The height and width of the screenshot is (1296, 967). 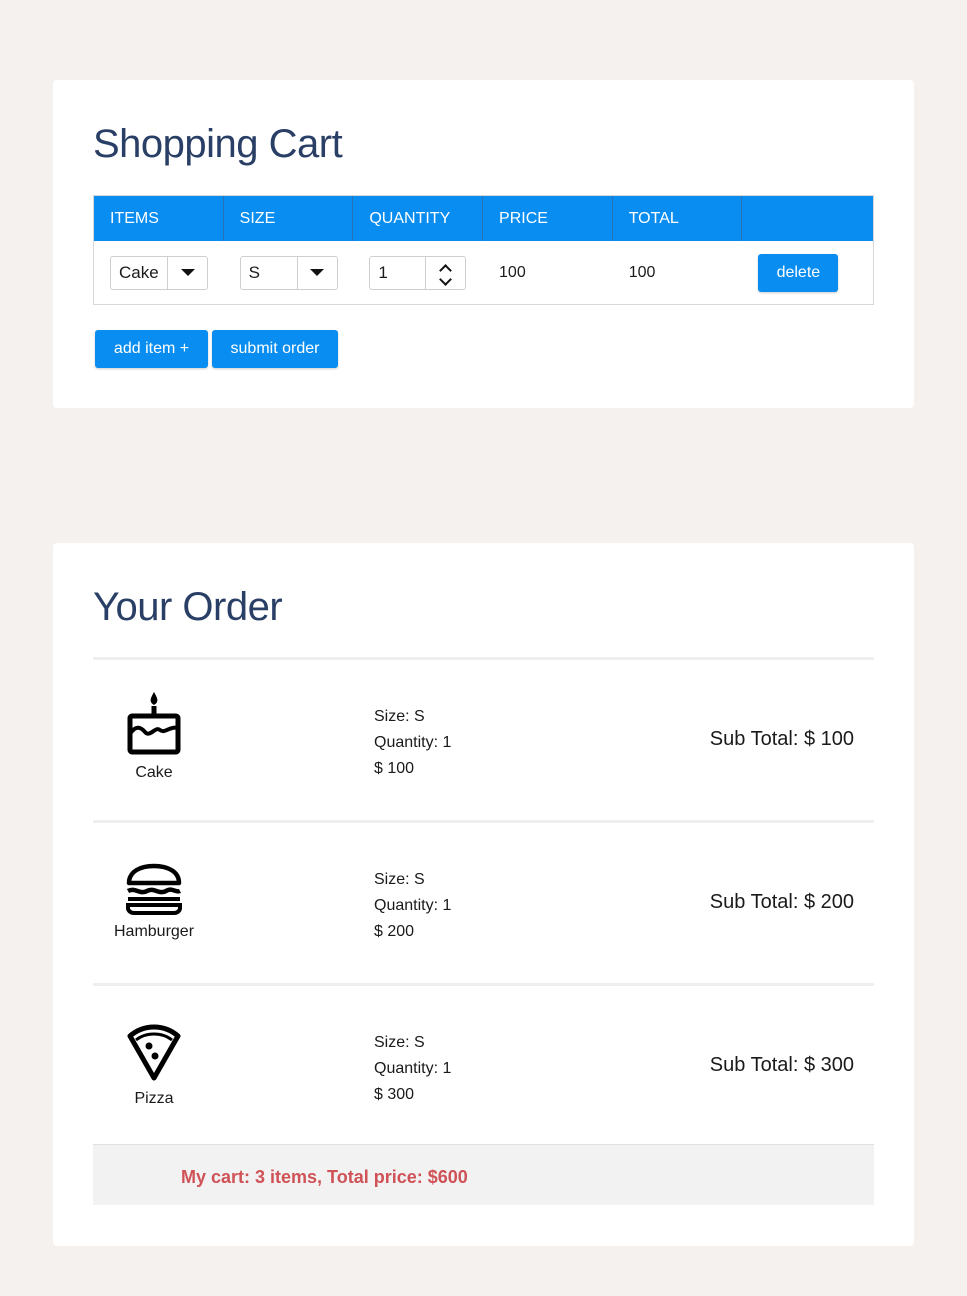 I want to click on order-item-details: Size: S Quantity: 1 $ 100, so click(x=412, y=743).